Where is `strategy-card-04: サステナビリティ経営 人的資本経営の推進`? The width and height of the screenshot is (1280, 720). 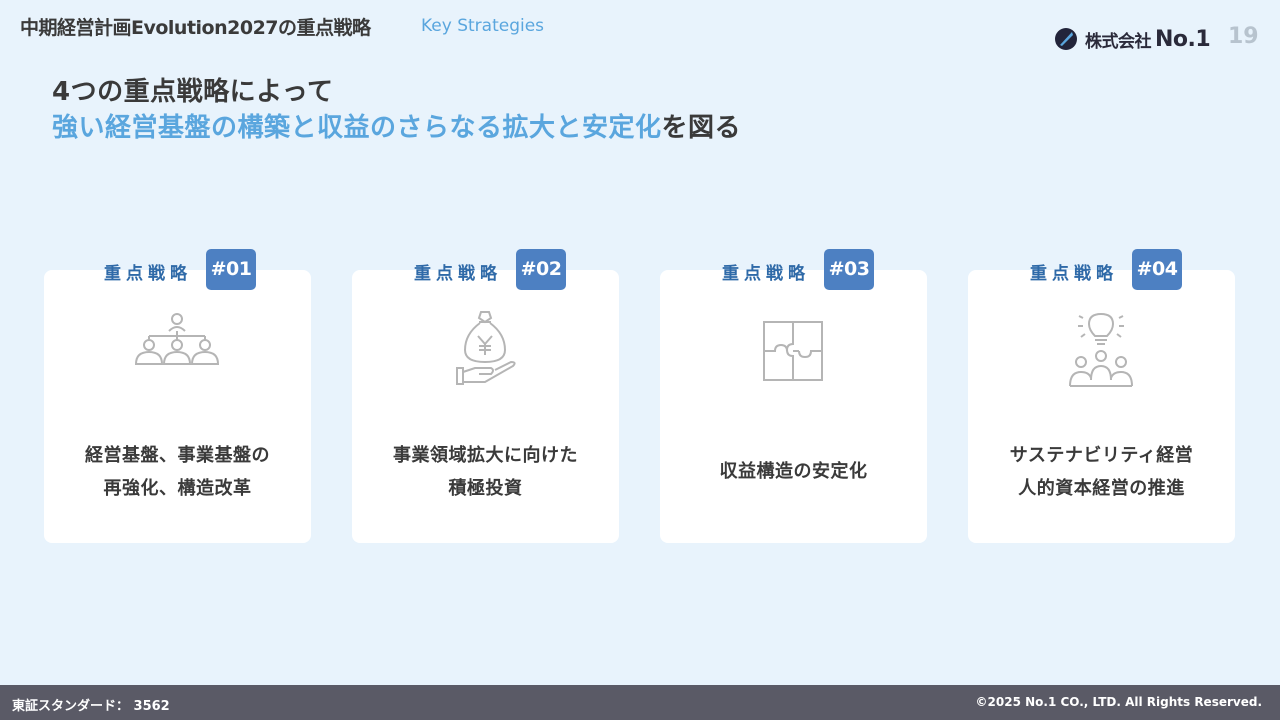
strategy-card-04: サステナビリティ経営 人的資本経営の推進 is located at coordinates (1101, 406).